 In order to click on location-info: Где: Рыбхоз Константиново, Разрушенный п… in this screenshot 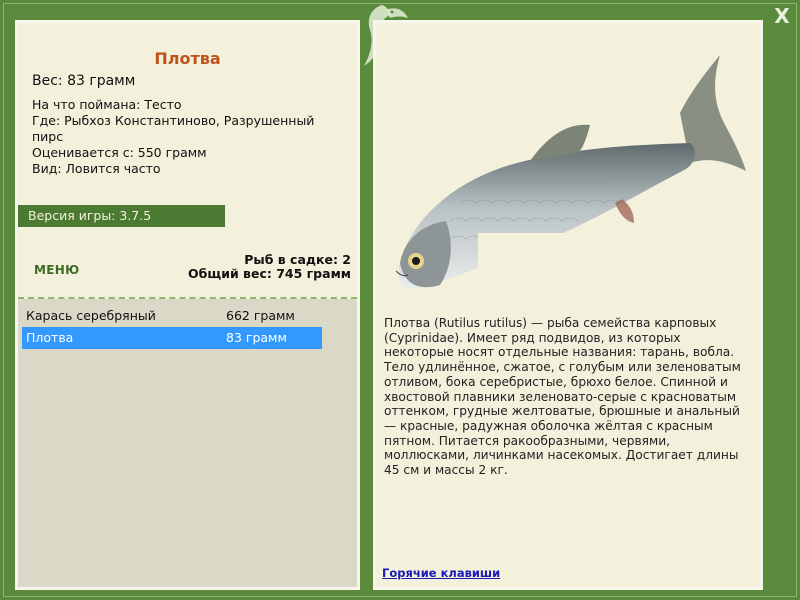, I will do `click(173, 128)`.